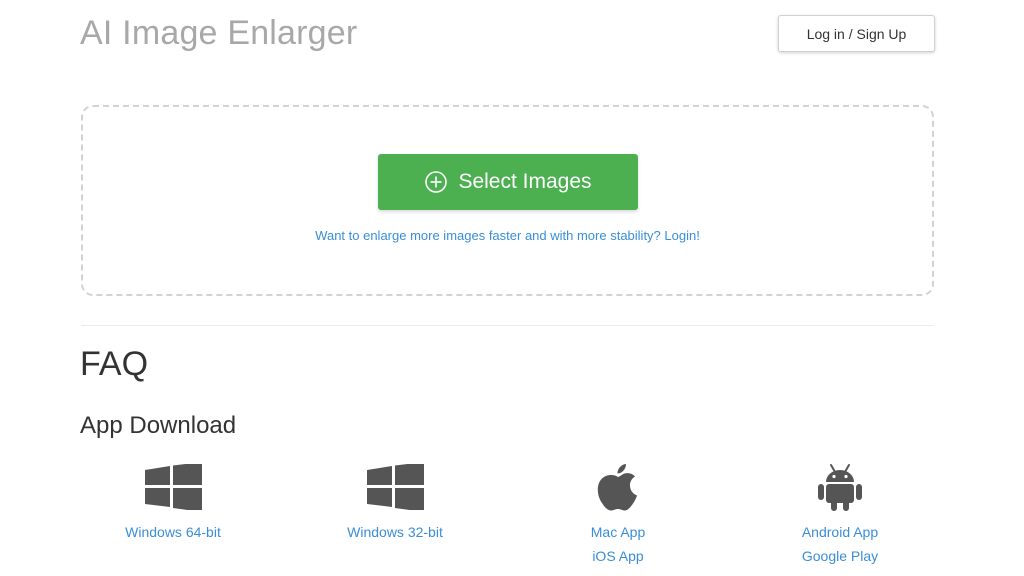  I want to click on google-play-link: Google Play, so click(840, 556).